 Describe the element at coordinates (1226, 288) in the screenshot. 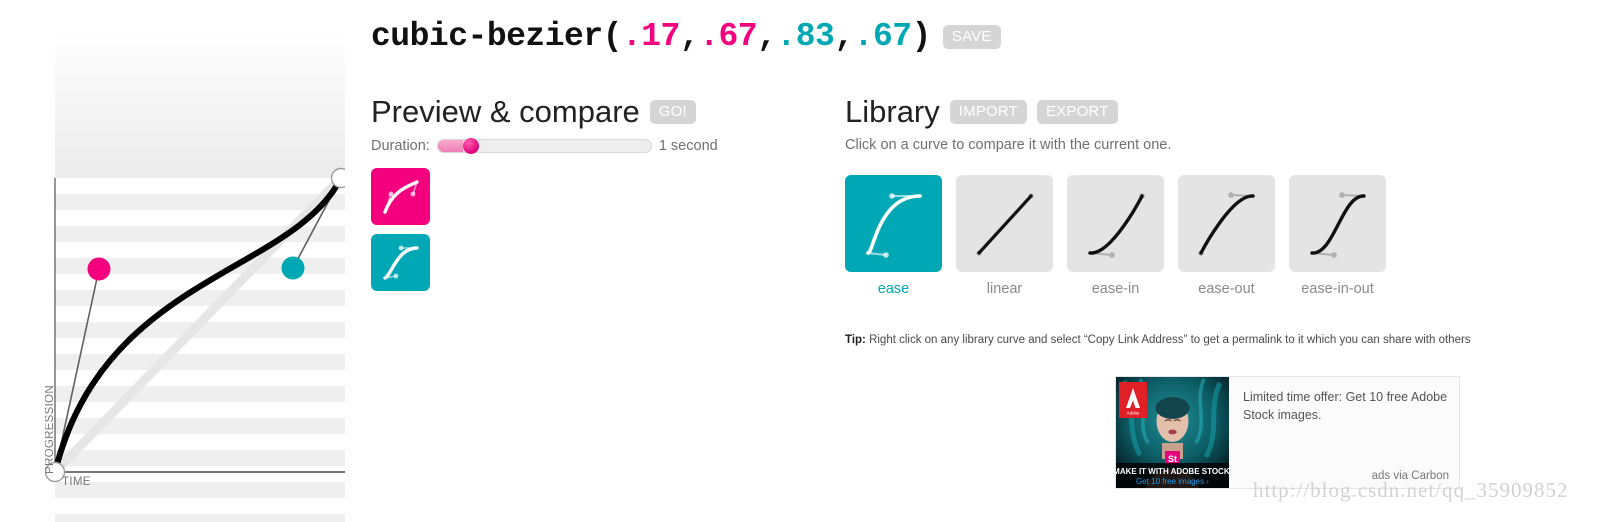

I see `library-label-ease-out: ease-out` at that location.